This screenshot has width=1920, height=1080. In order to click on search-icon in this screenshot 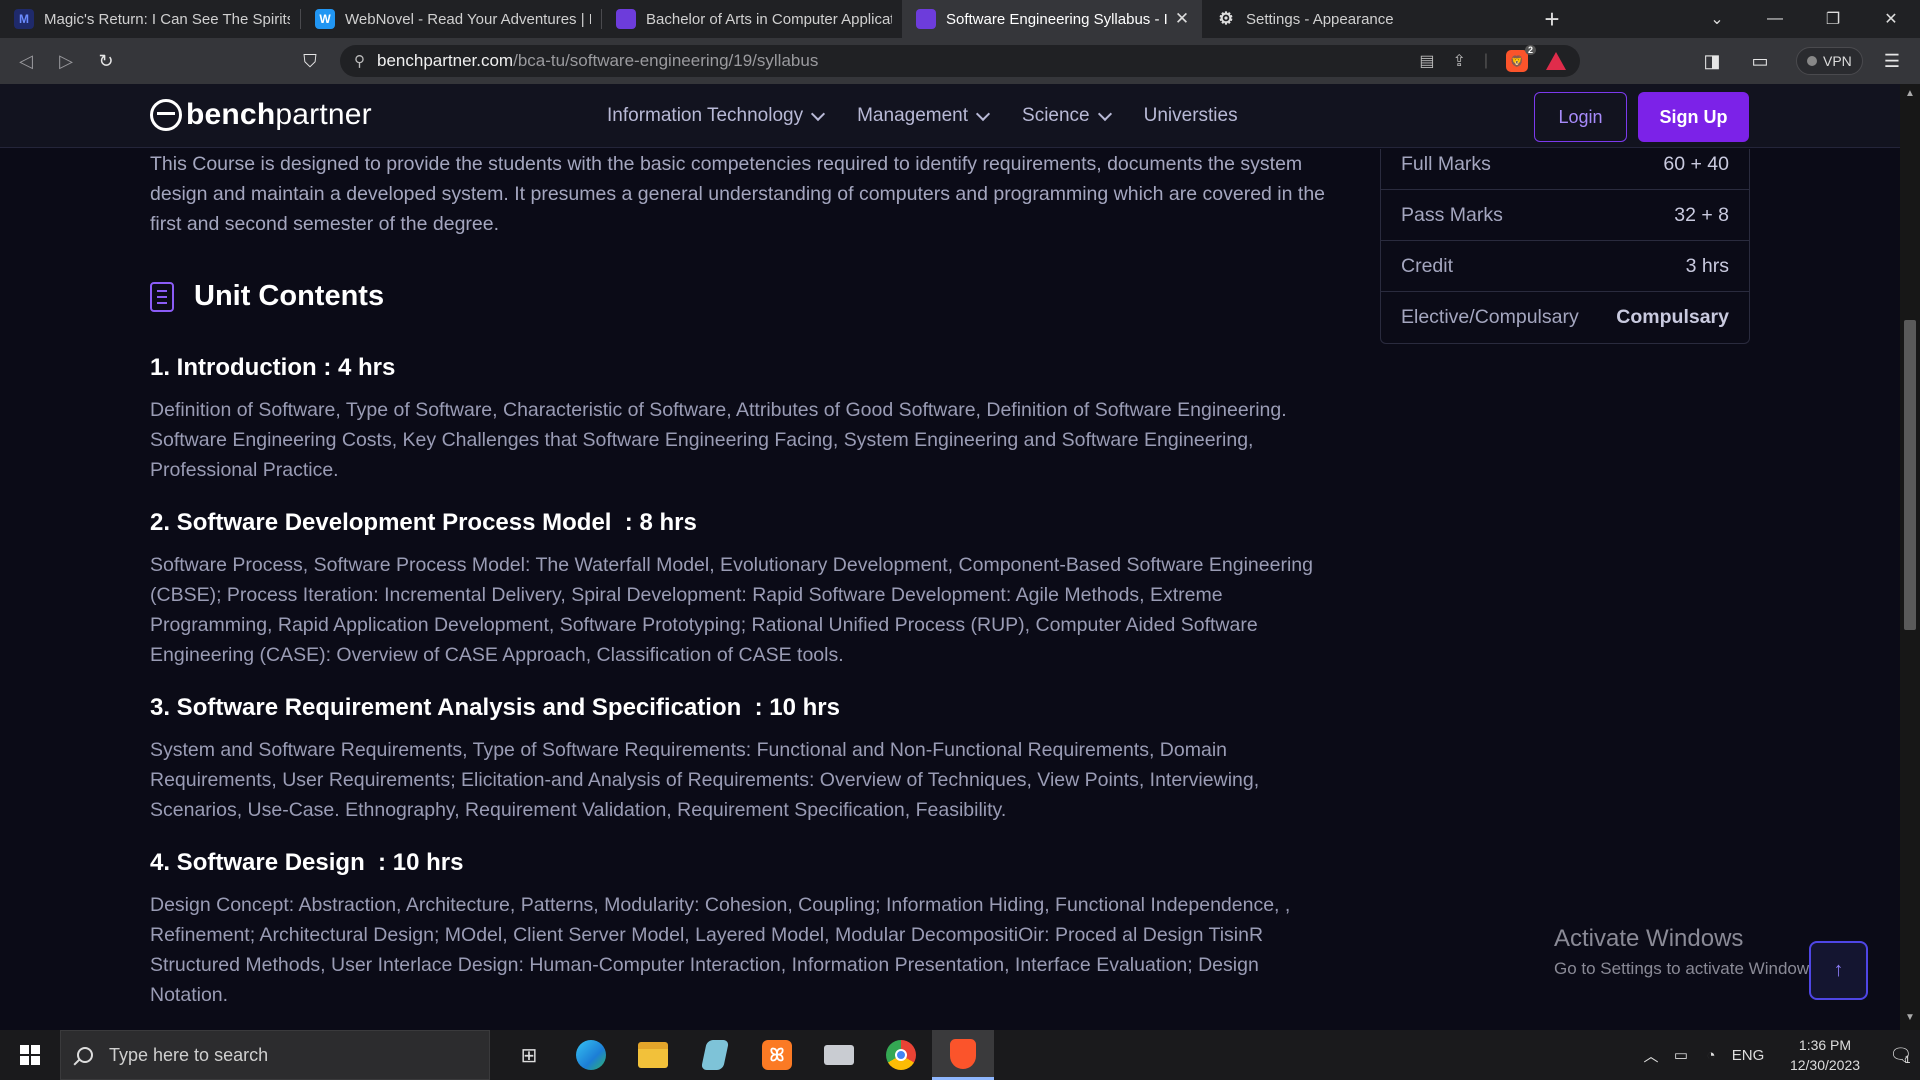, I will do `click(85, 1055)`.